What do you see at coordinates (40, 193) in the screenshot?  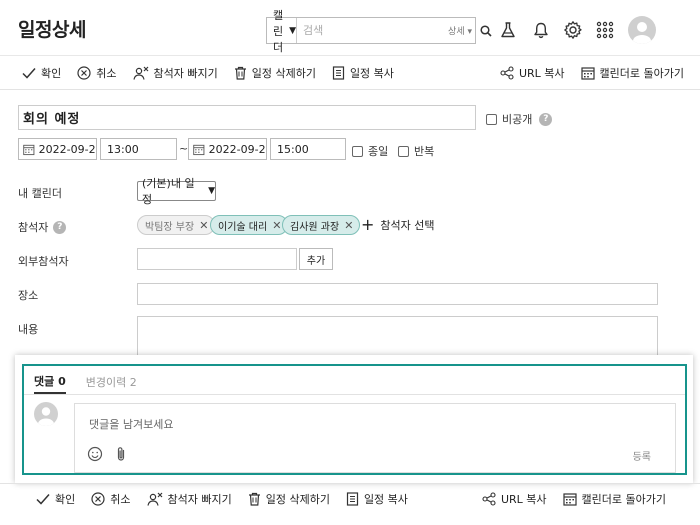 I see `calendar-label: 내 캘린더` at bounding box center [40, 193].